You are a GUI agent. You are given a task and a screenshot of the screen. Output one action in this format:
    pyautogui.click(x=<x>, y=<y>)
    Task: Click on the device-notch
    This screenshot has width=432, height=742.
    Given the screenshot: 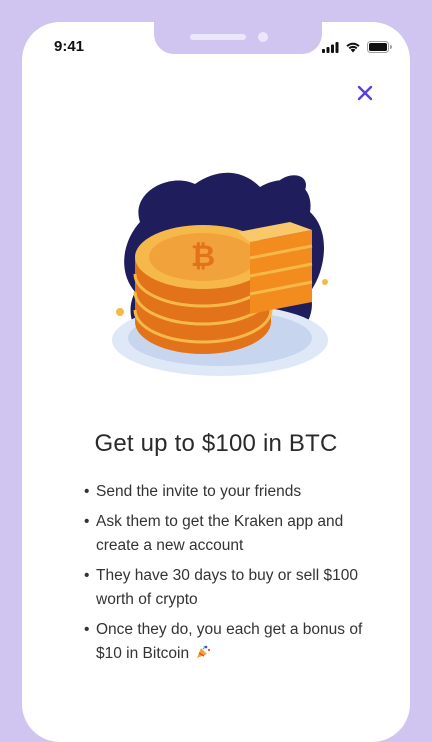 What is the action you would take?
    pyautogui.click(x=238, y=38)
    